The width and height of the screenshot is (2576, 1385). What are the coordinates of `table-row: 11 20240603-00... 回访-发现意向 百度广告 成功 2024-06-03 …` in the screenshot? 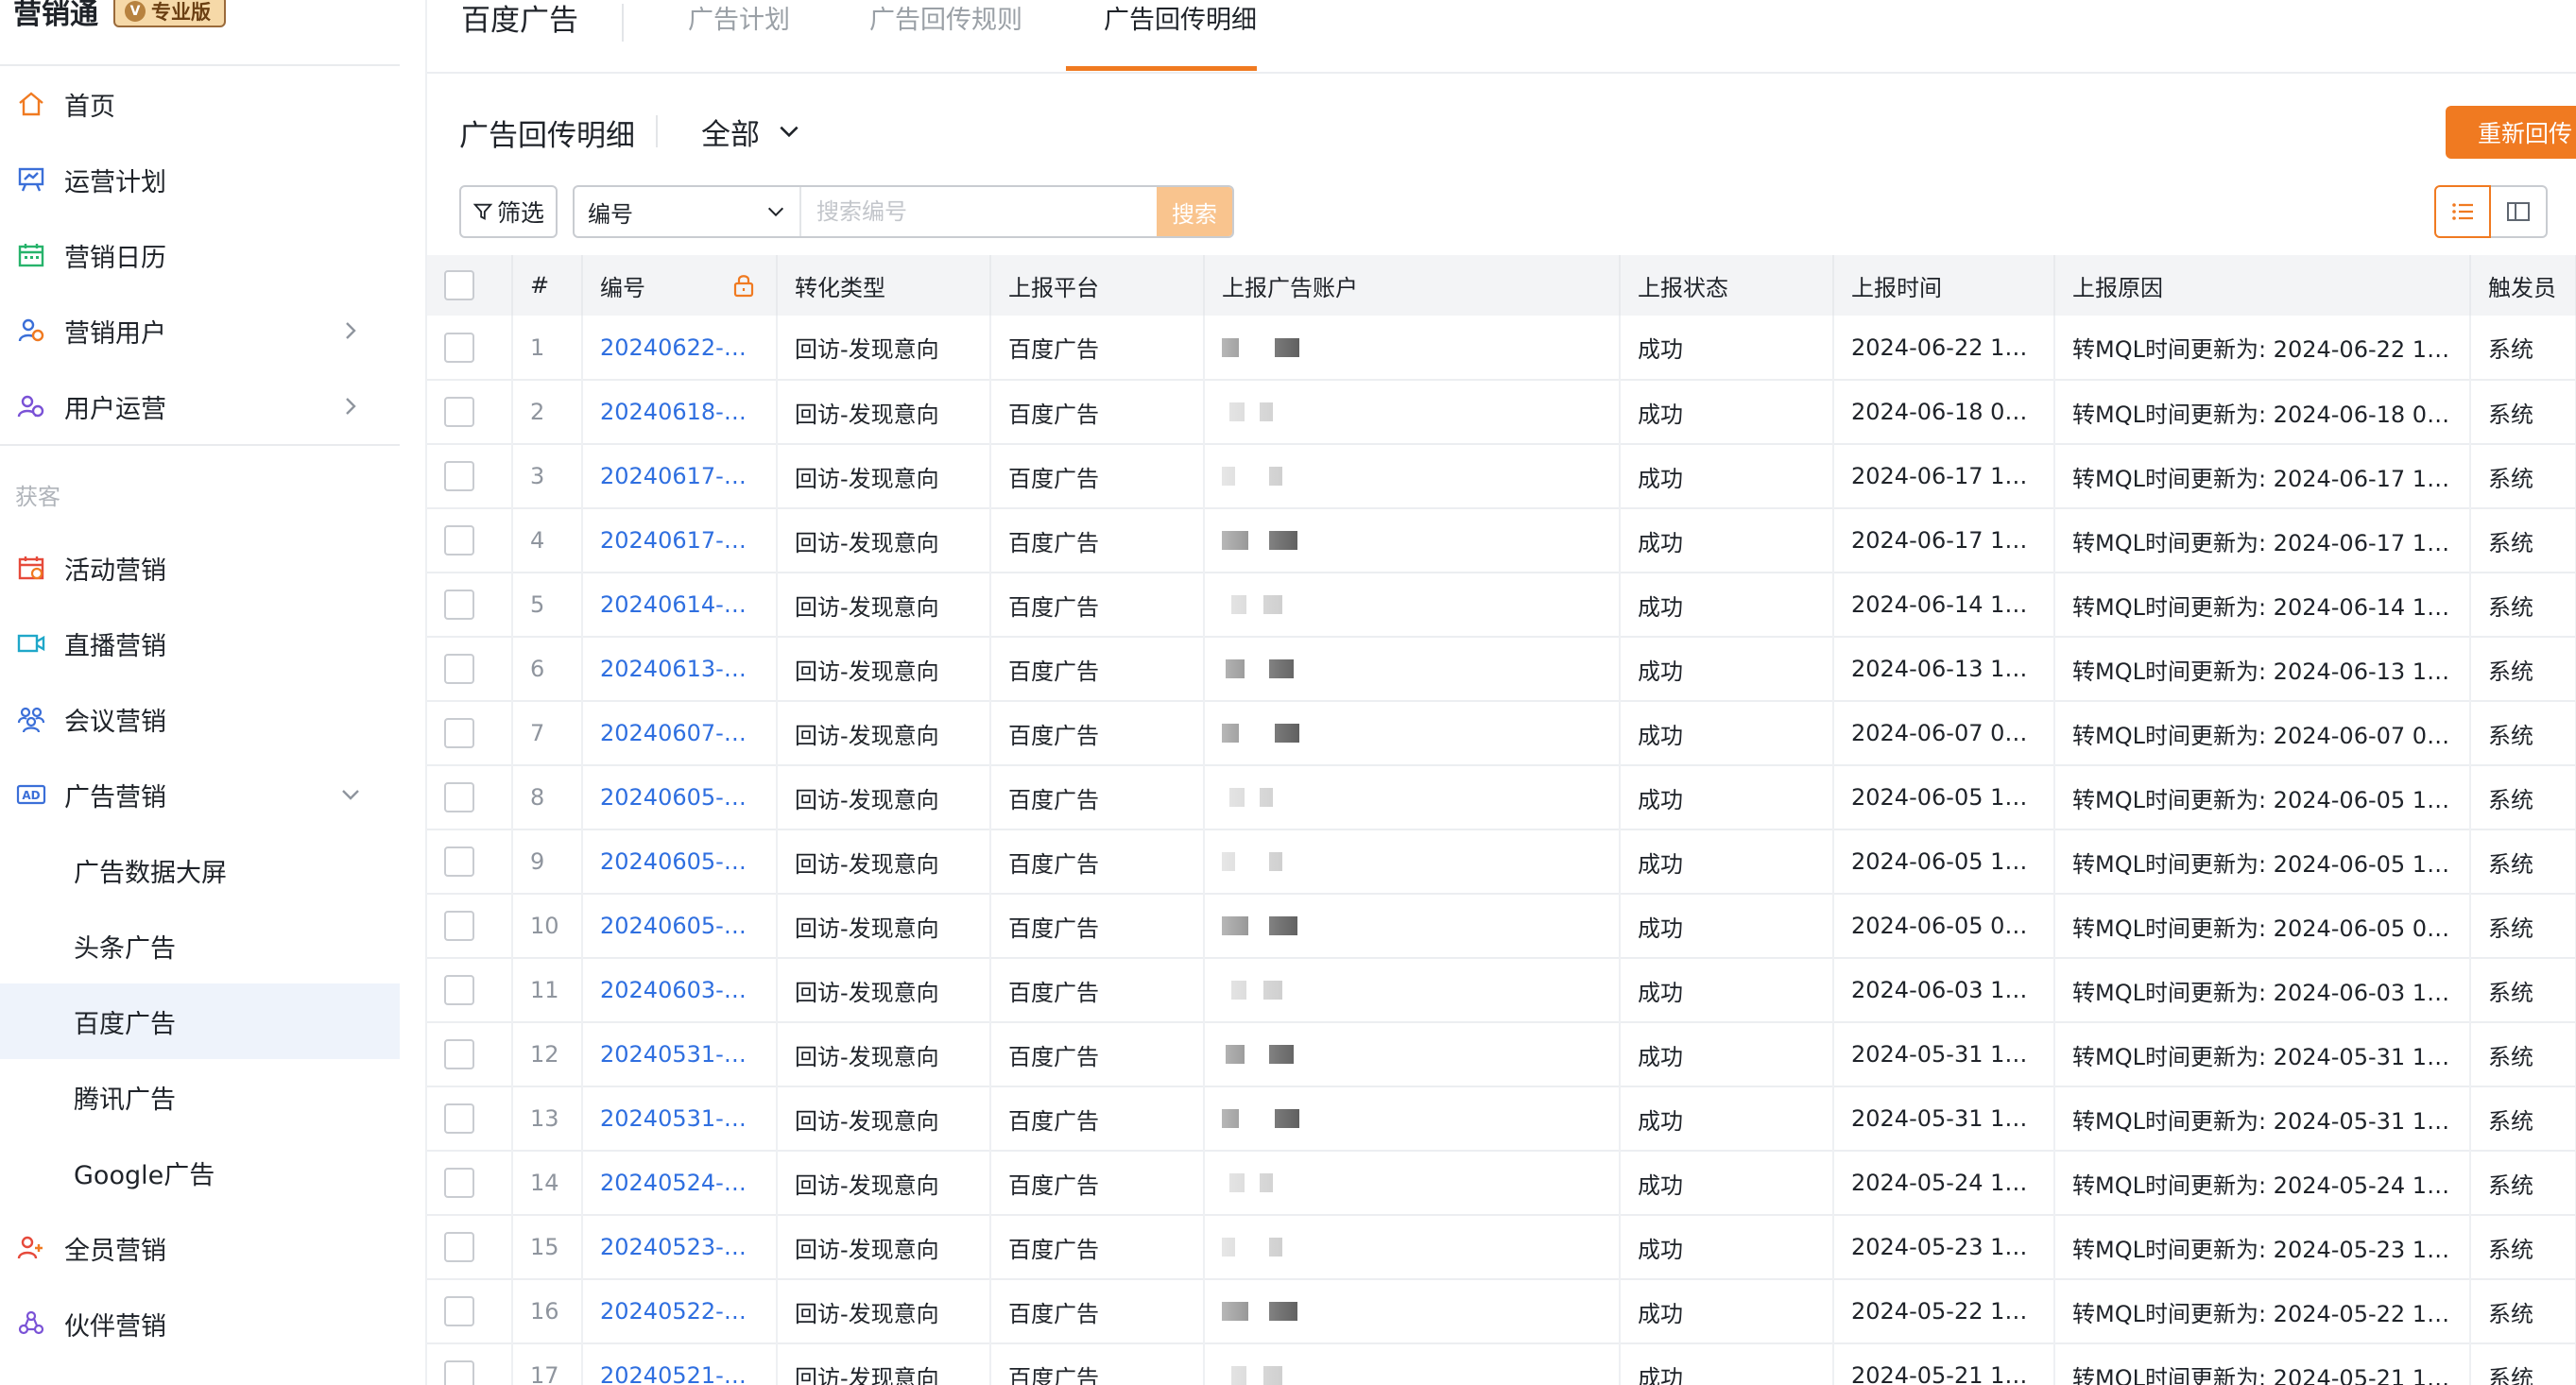 It's located at (1501, 990).